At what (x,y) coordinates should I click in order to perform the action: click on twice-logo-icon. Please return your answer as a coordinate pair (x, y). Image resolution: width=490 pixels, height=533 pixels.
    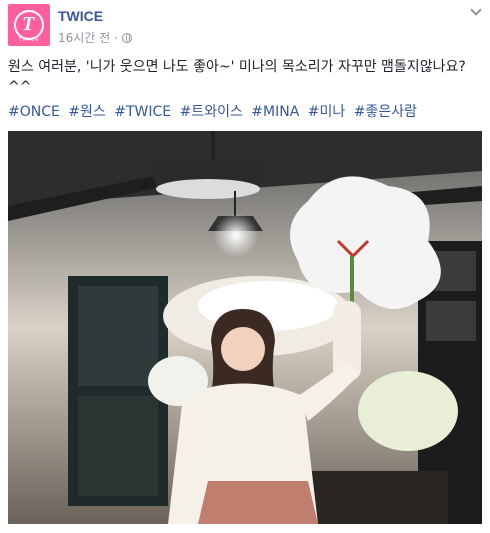
    Looking at the image, I should click on (29, 25).